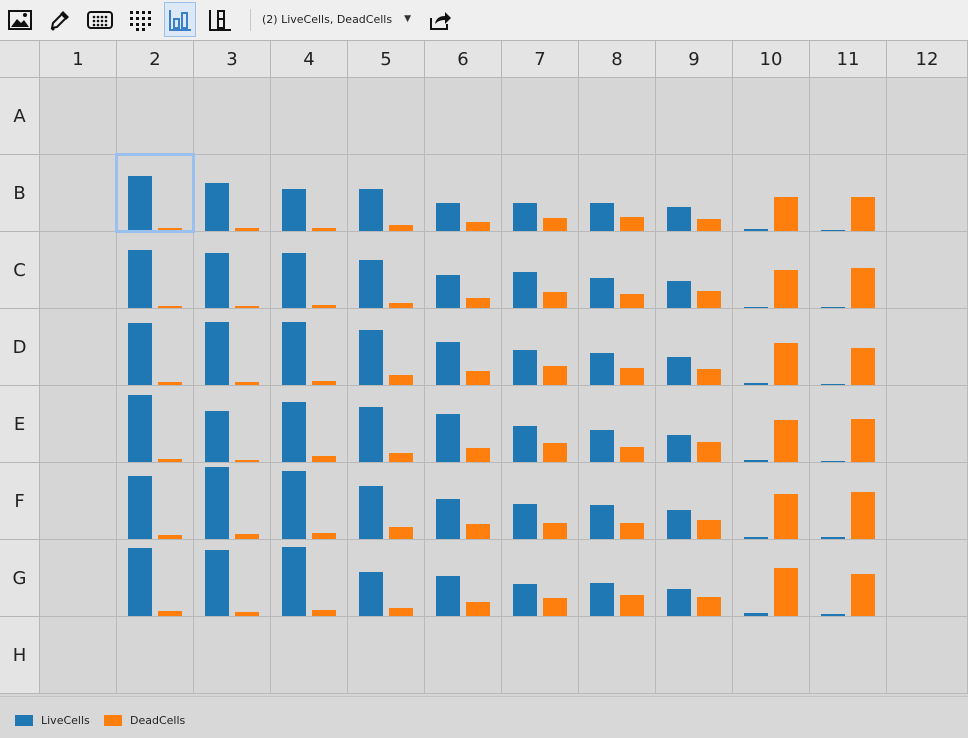  I want to click on row-header-D: D, so click(20, 347).